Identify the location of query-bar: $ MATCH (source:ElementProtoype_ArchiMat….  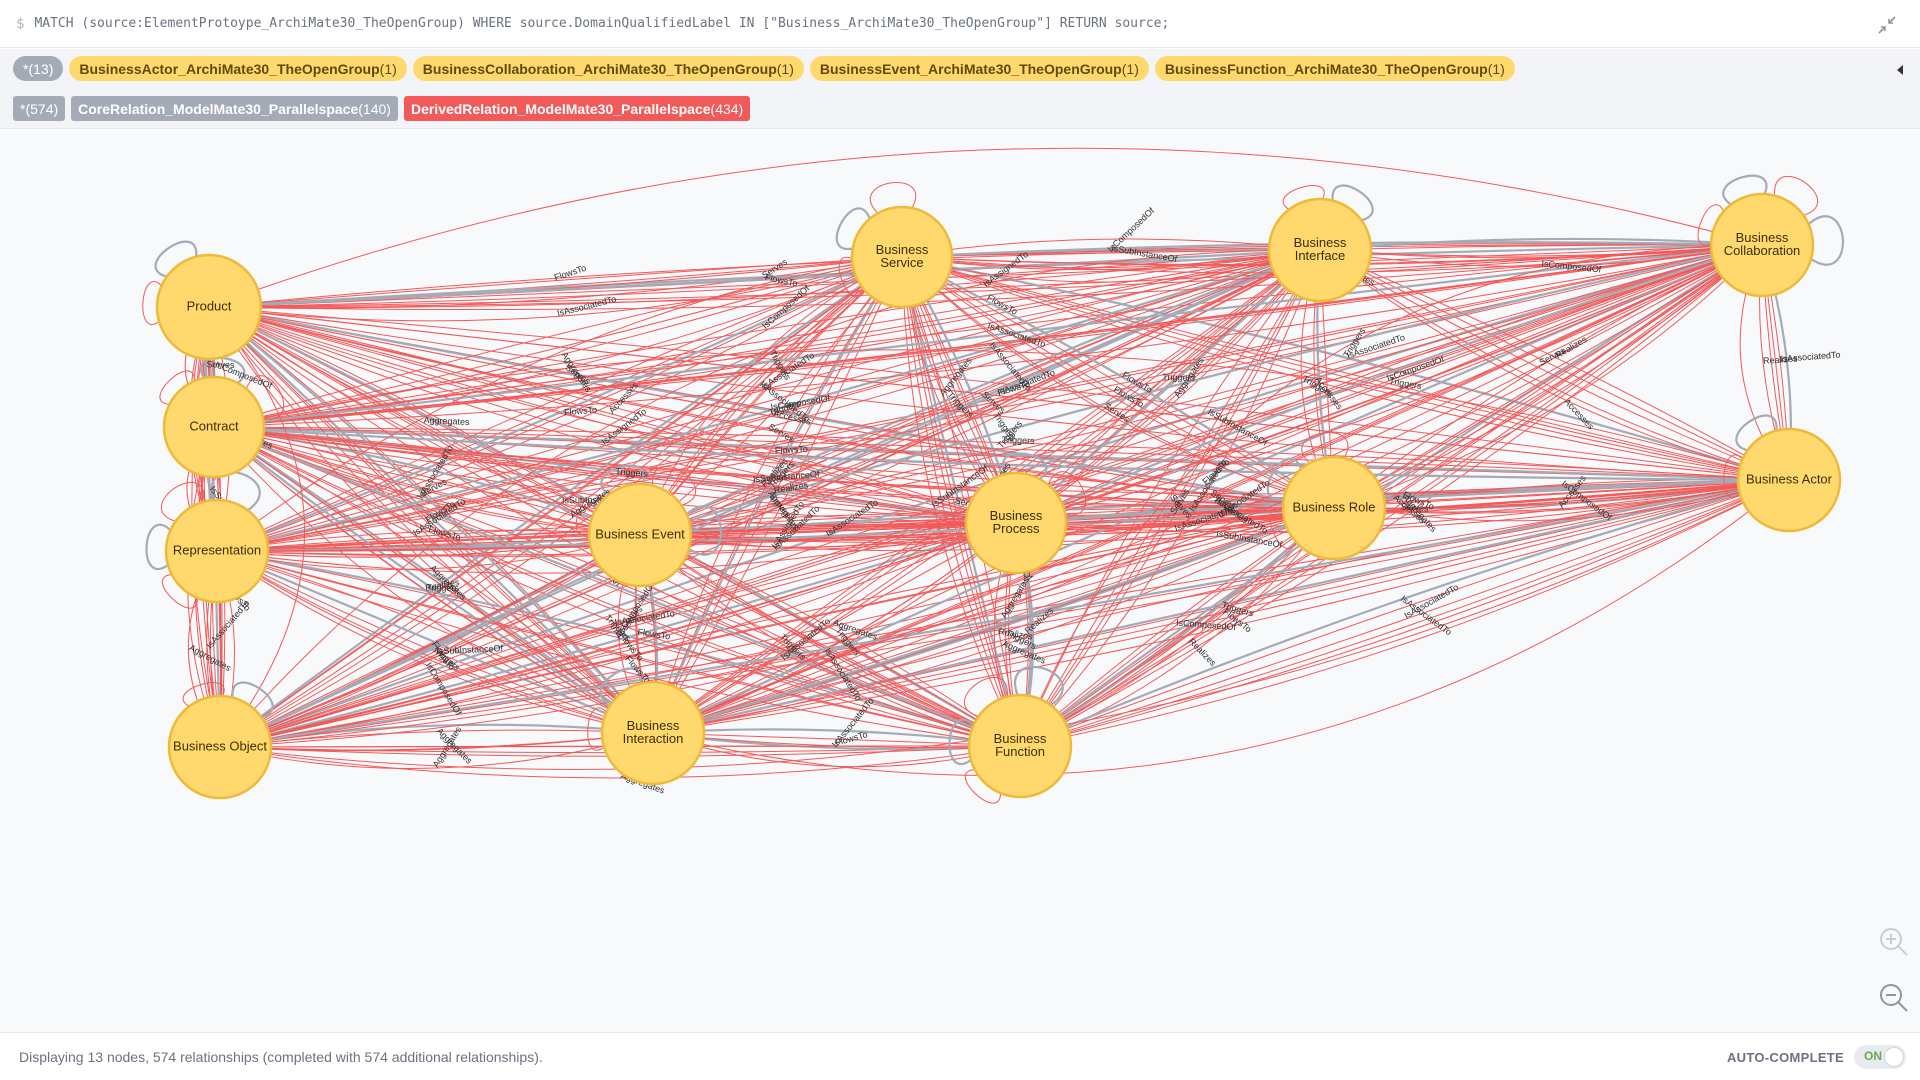
(960, 24).